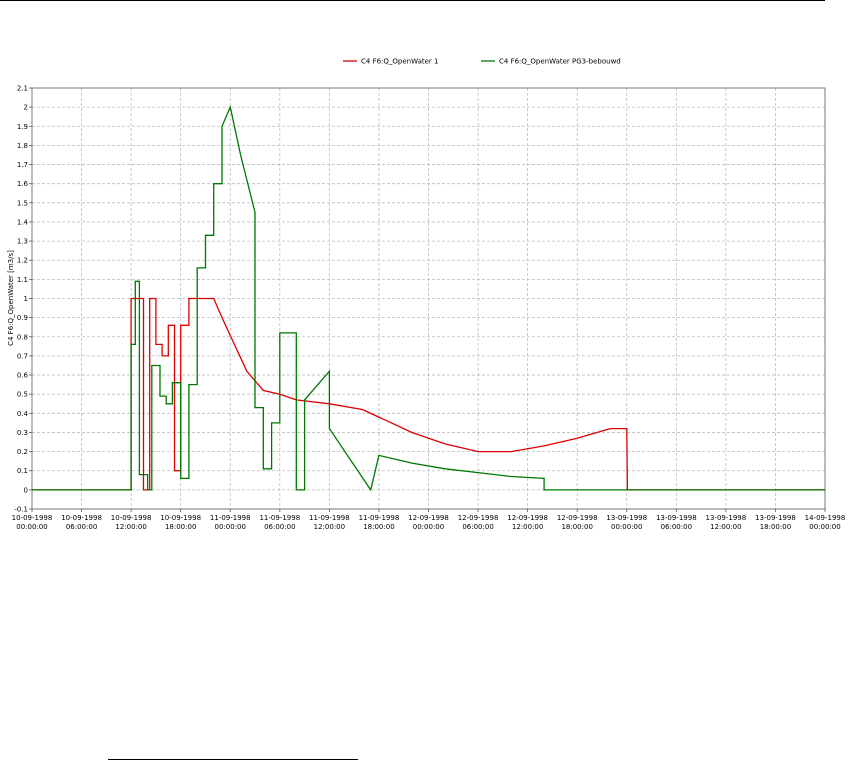 This screenshot has width=851, height=760. I want to click on y-tick-label: 1.6, so click(23, 184).